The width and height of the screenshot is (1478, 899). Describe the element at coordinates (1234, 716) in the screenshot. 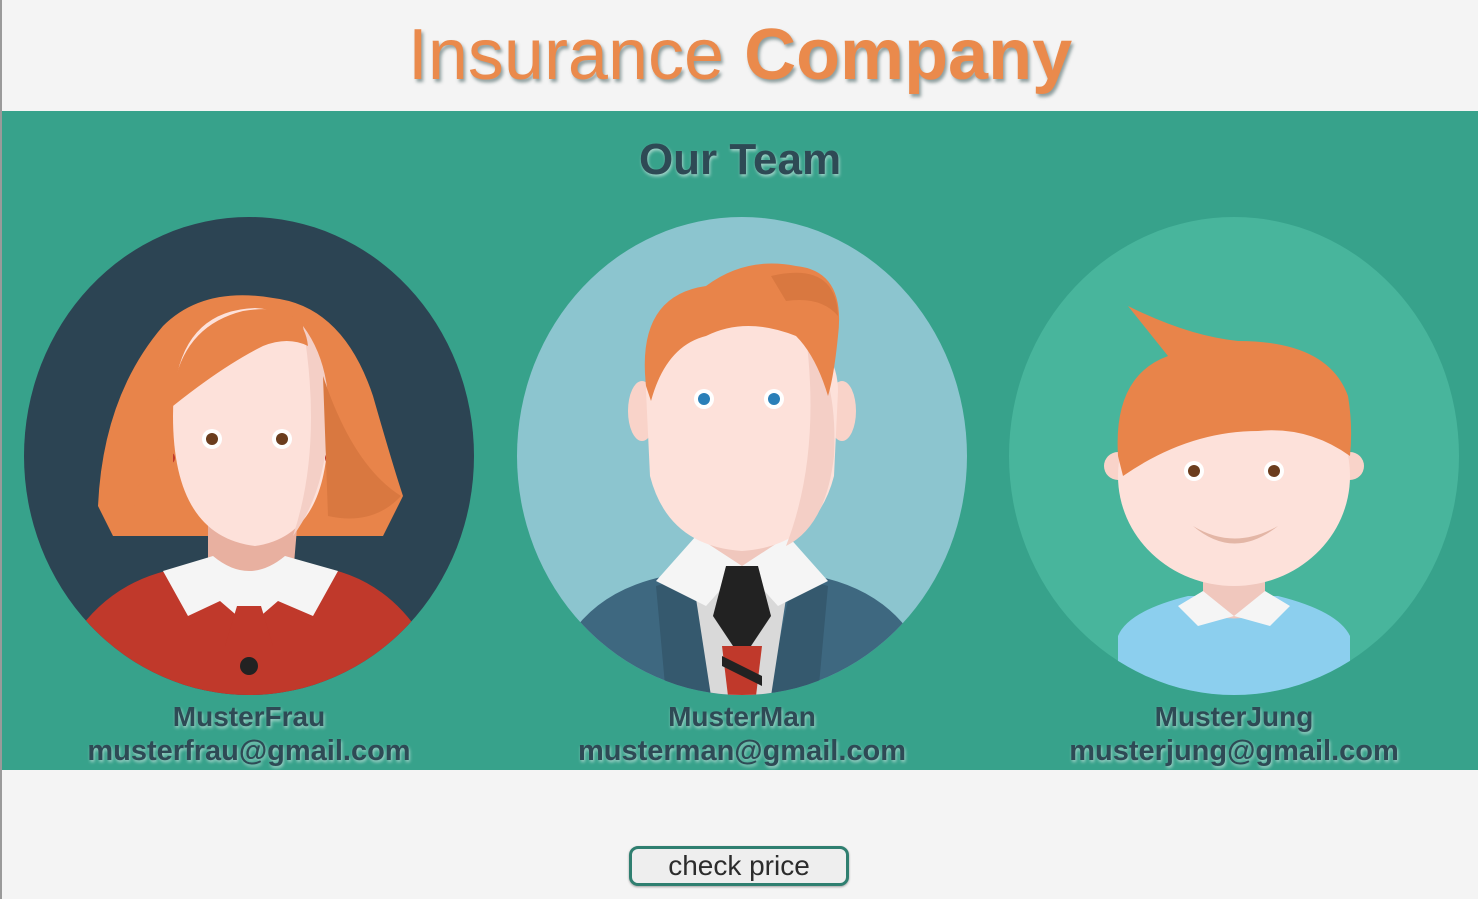

I see `member-name: MusterJung` at that location.